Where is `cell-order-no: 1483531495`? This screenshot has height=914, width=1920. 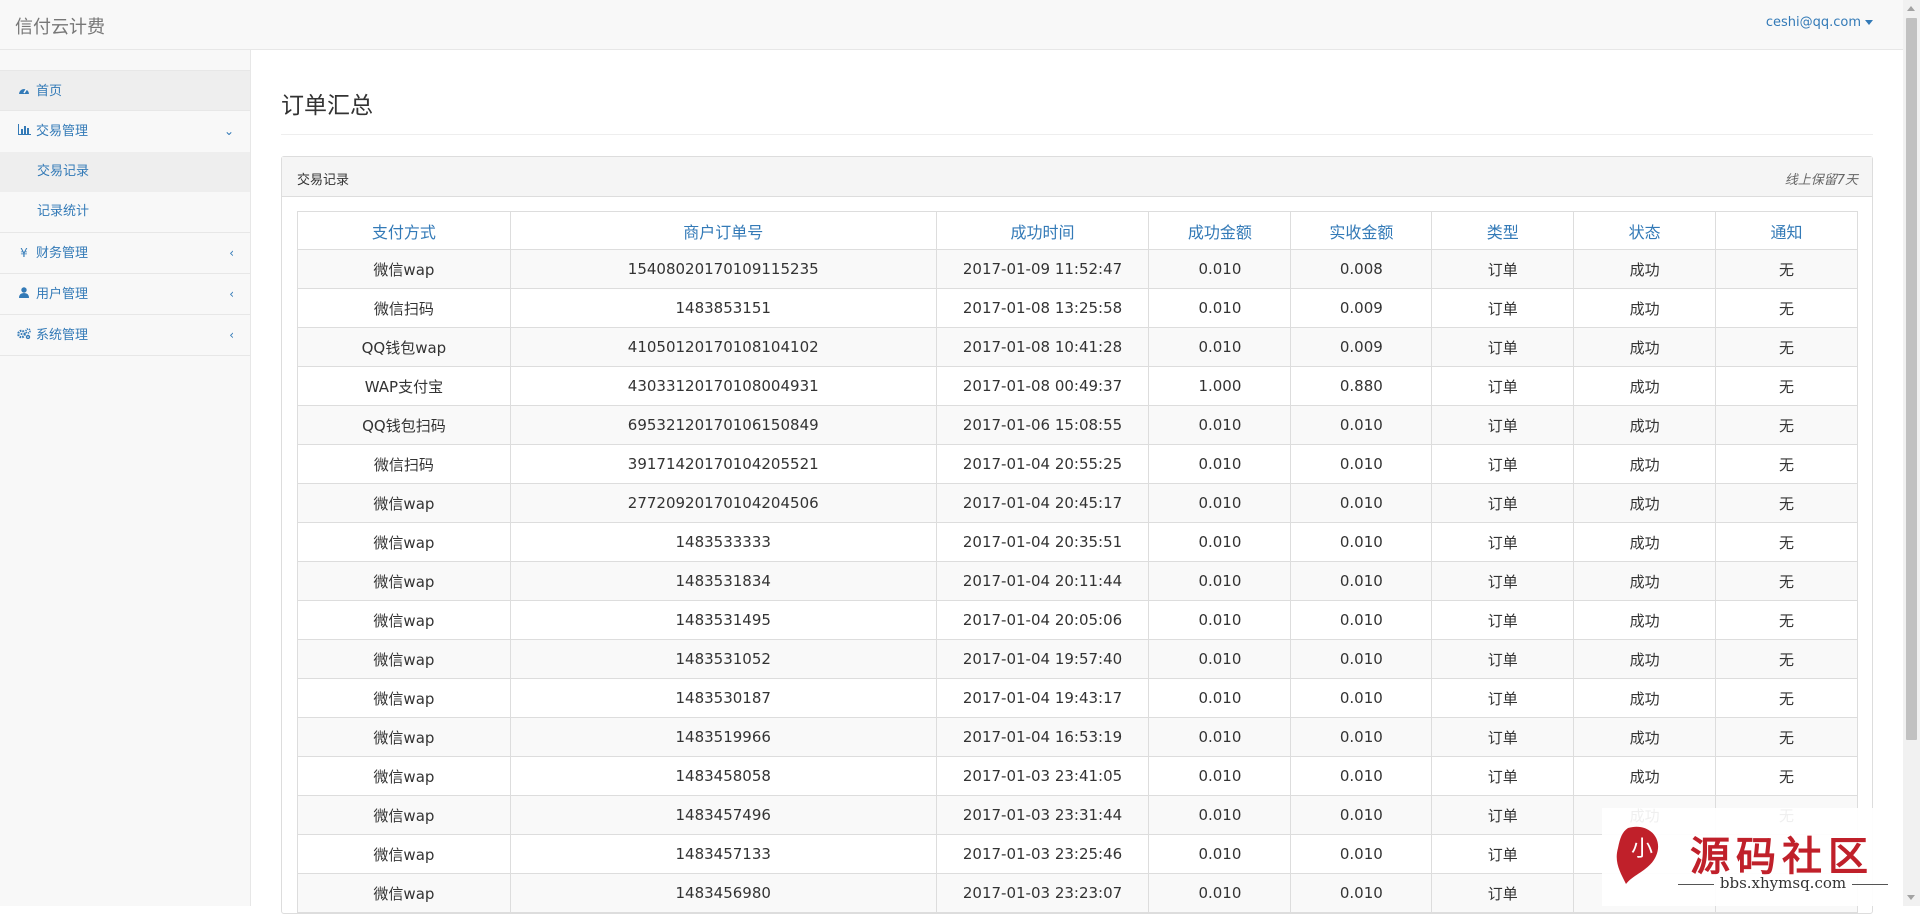
cell-order-no: 1483531495 is located at coordinates (723, 620).